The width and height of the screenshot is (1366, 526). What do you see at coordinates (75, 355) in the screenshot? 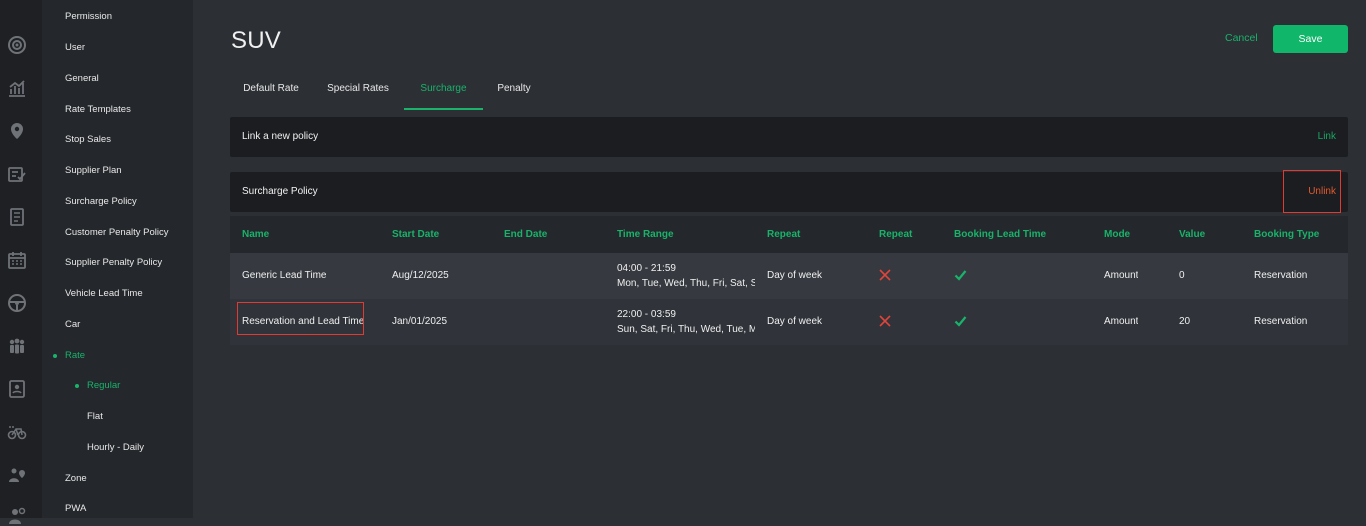
I see `sidebar-item-label: Rate` at bounding box center [75, 355].